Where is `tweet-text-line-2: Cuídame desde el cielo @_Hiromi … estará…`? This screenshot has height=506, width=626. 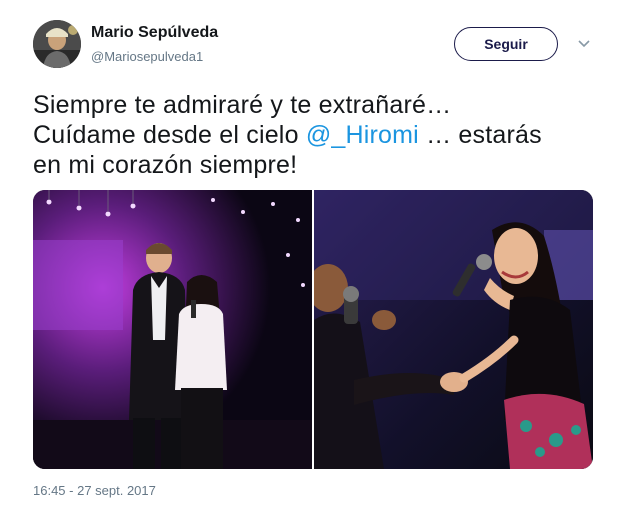
tweet-text-line-2: Cuídame desde el cielo @_Hiromi … estará… is located at coordinates (318, 135).